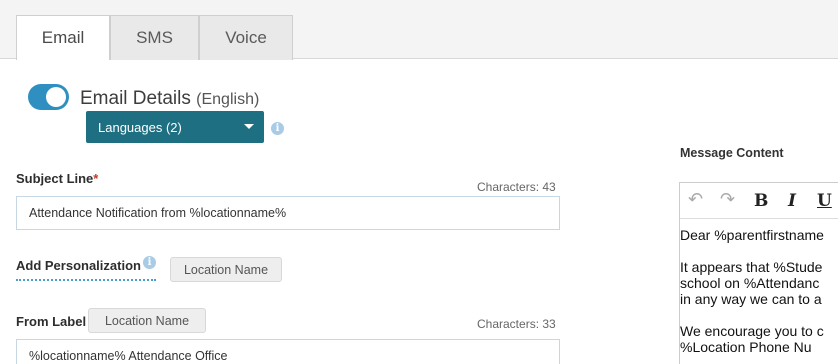 This screenshot has width=838, height=364. I want to click on italic-icon: I, so click(792, 201).